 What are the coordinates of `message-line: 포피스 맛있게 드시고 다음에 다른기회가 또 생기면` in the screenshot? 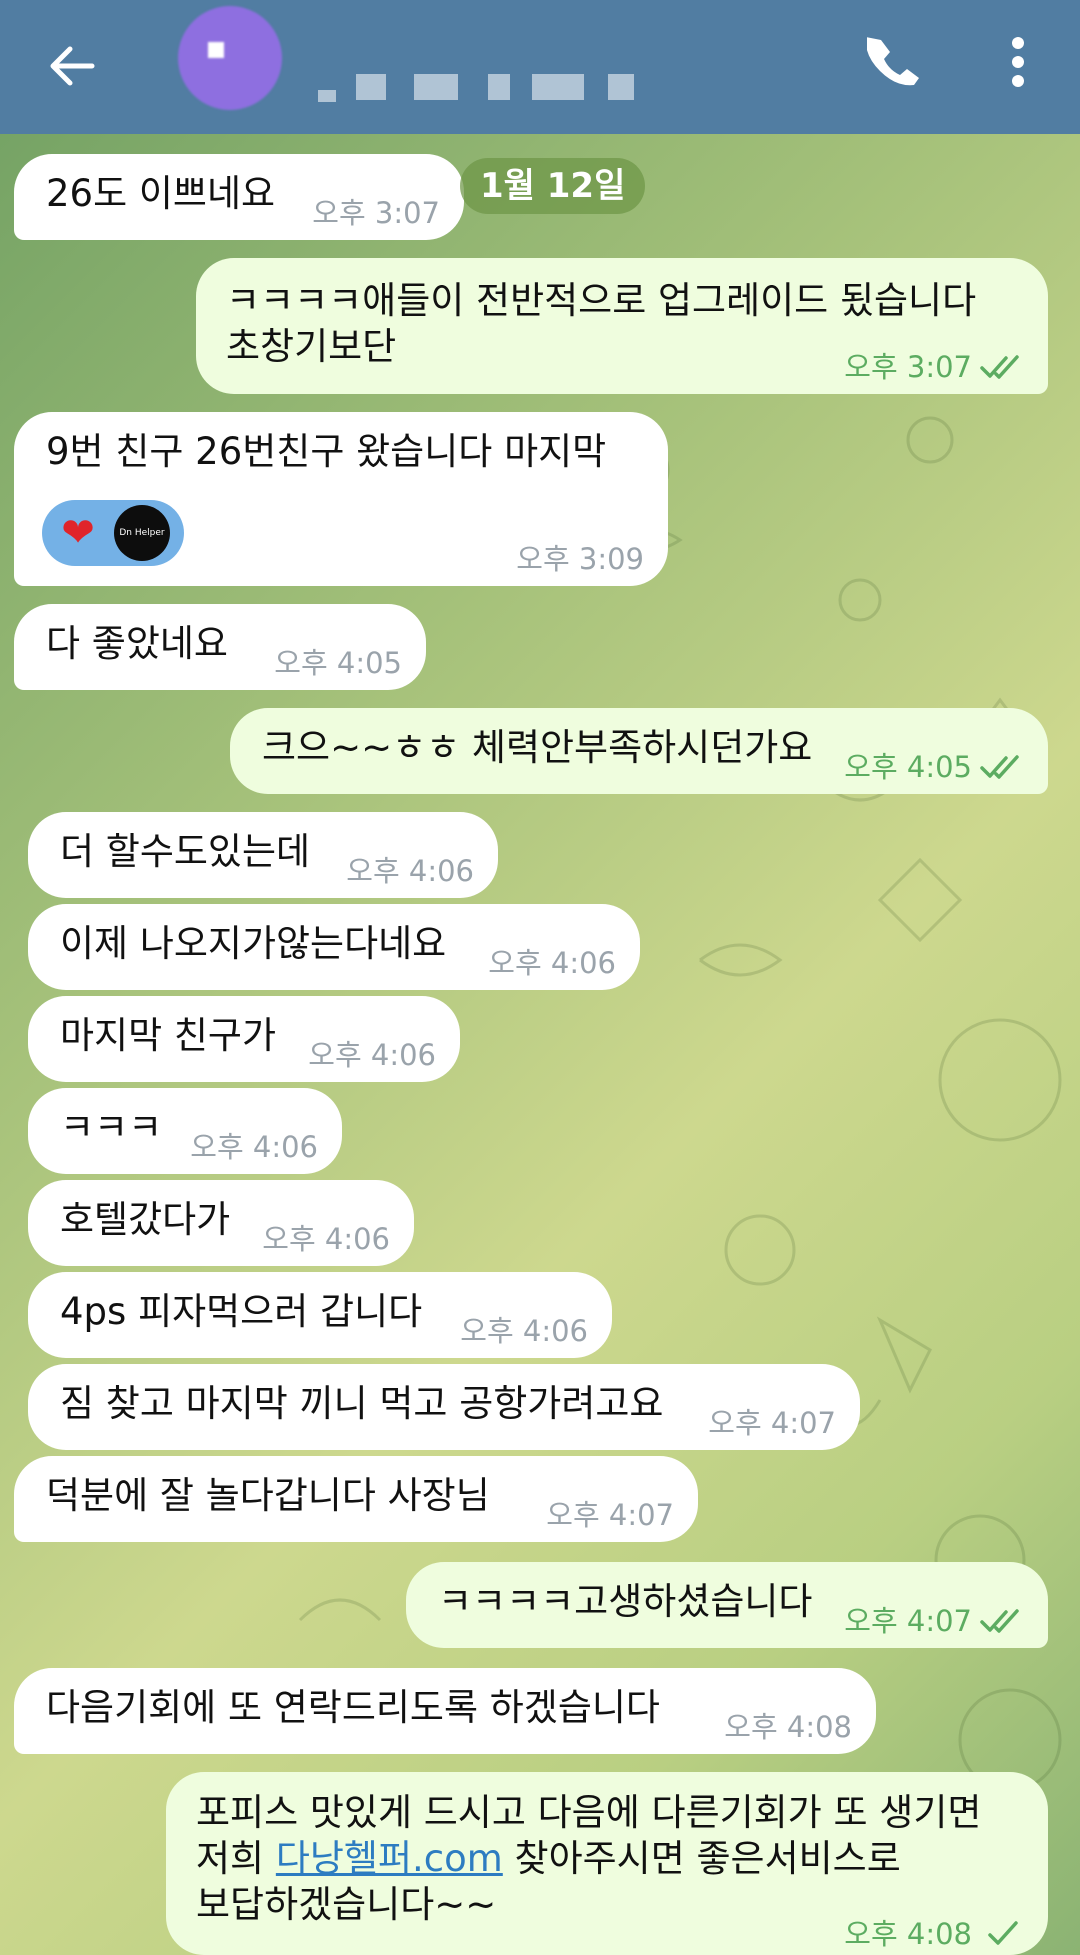 It's located at (589, 1812).